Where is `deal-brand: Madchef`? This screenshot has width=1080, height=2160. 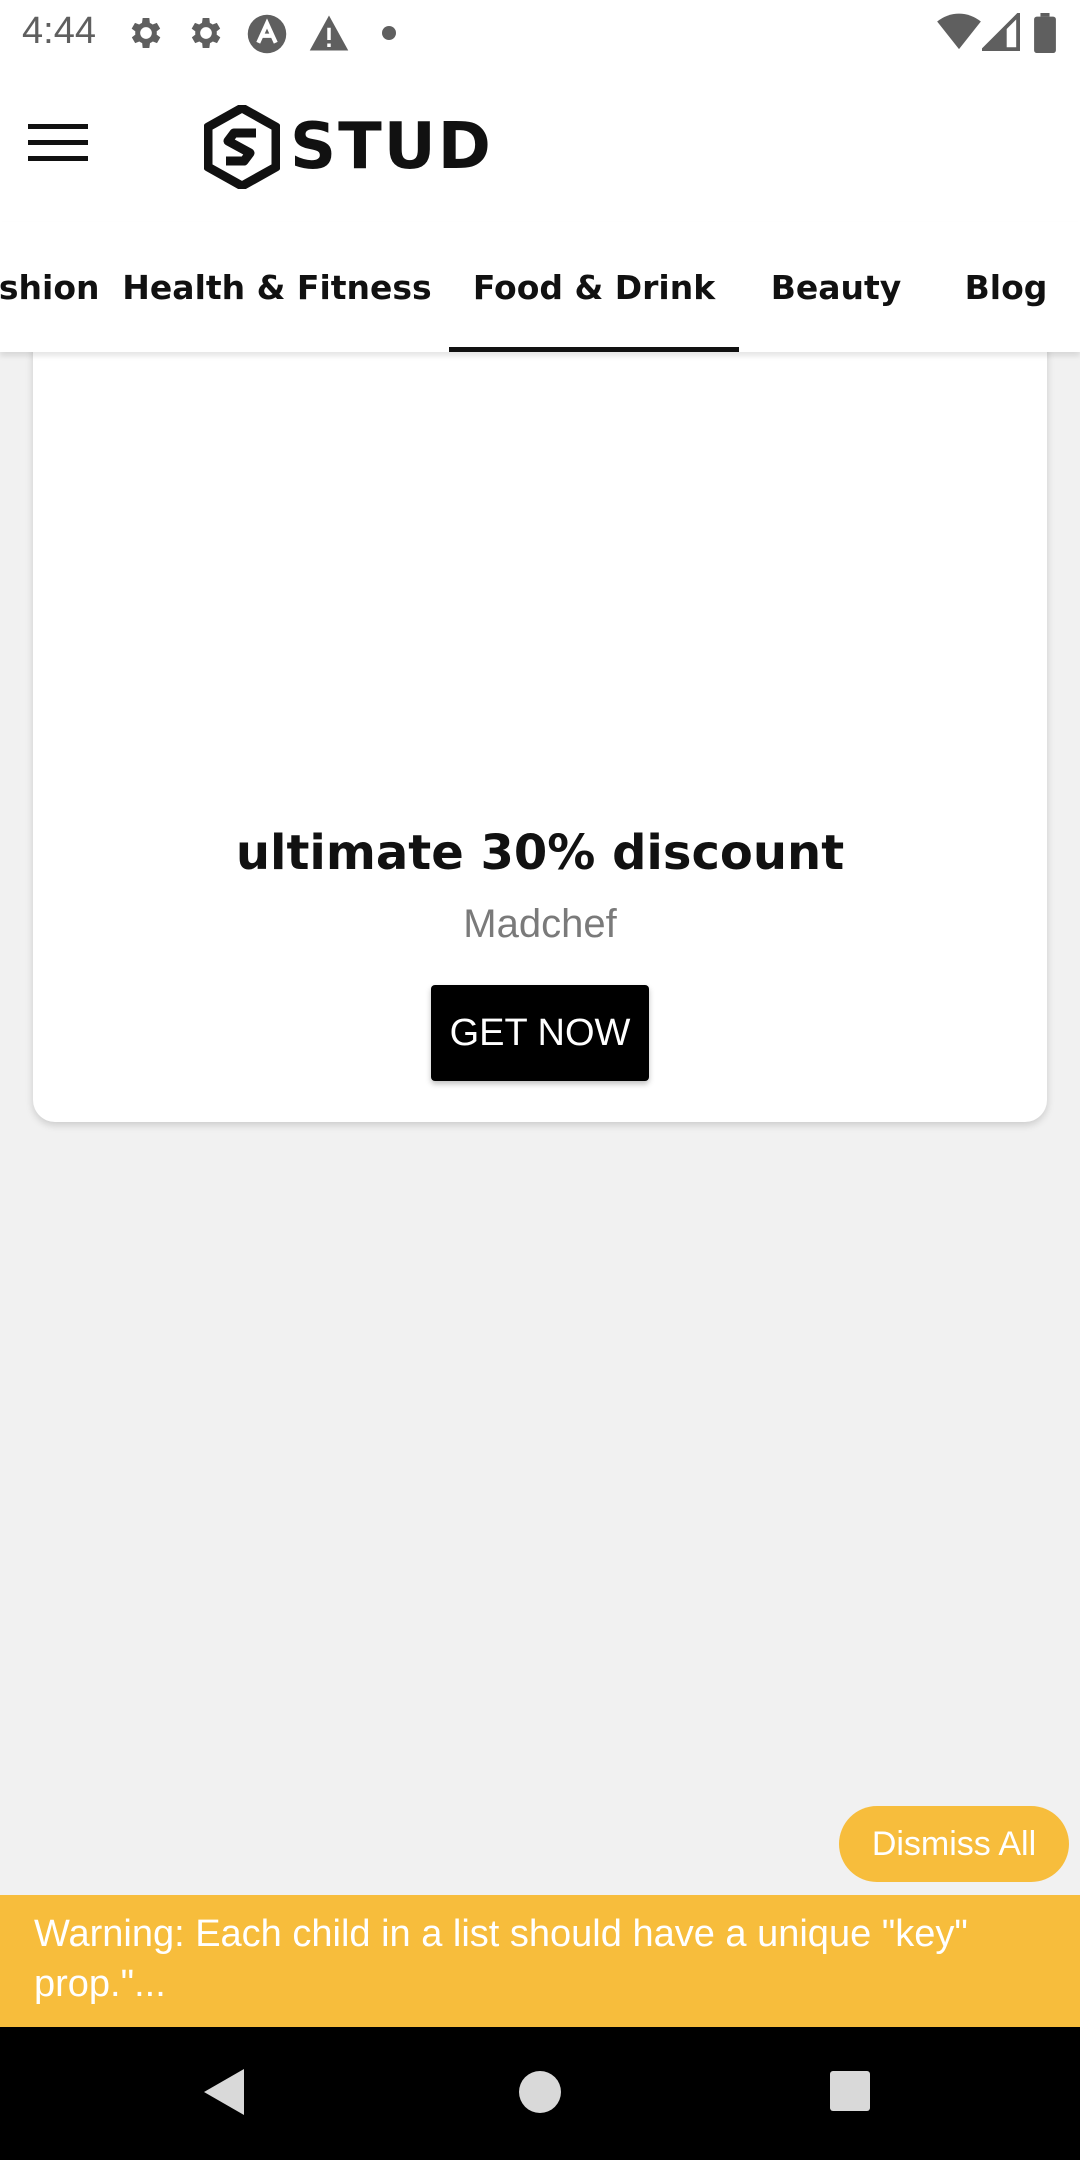 deal-brand: Madchef is located at coordinates (540, 924).